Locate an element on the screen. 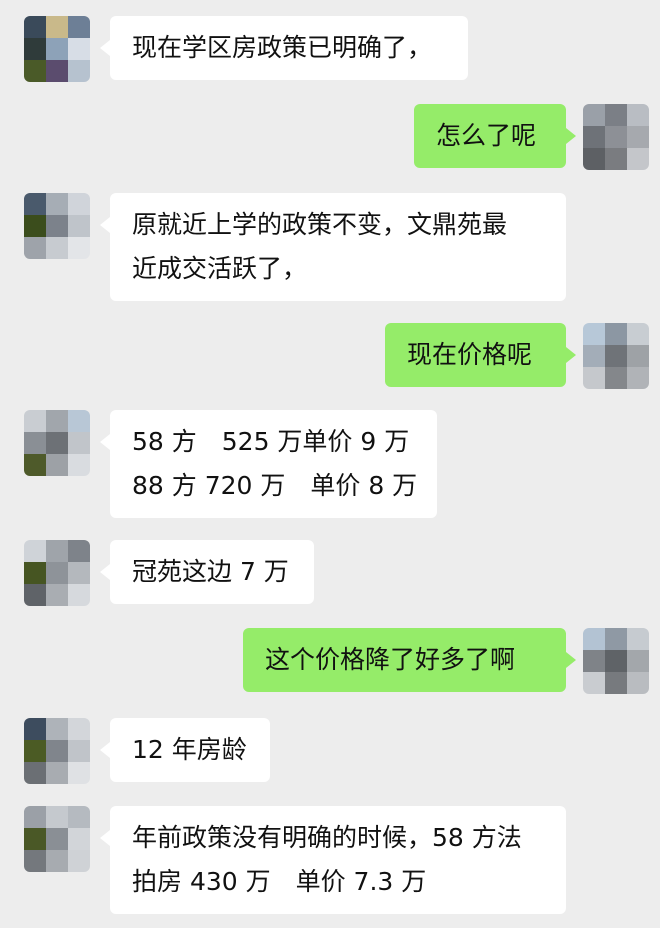 Image resolution: width=660 pixels, height=928 pixels. message-bubble: 冠苑这边 7 万 is located at coordinates (207, 572).